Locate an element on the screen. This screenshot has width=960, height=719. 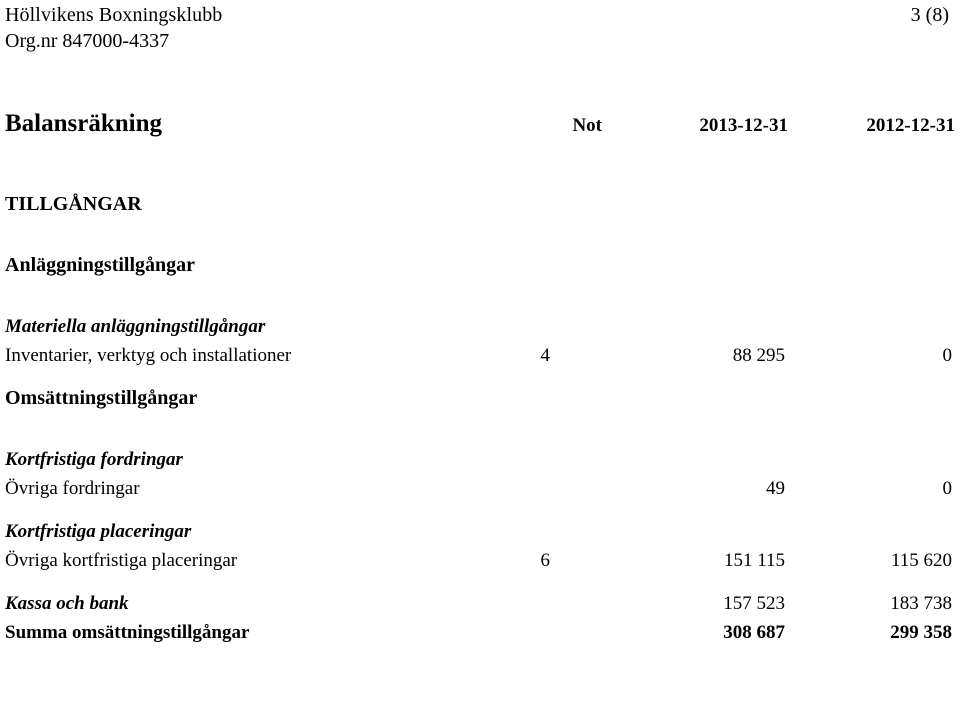
group-heading-investments: Kortfristiga placeringar is located at coordinates (480, 531).